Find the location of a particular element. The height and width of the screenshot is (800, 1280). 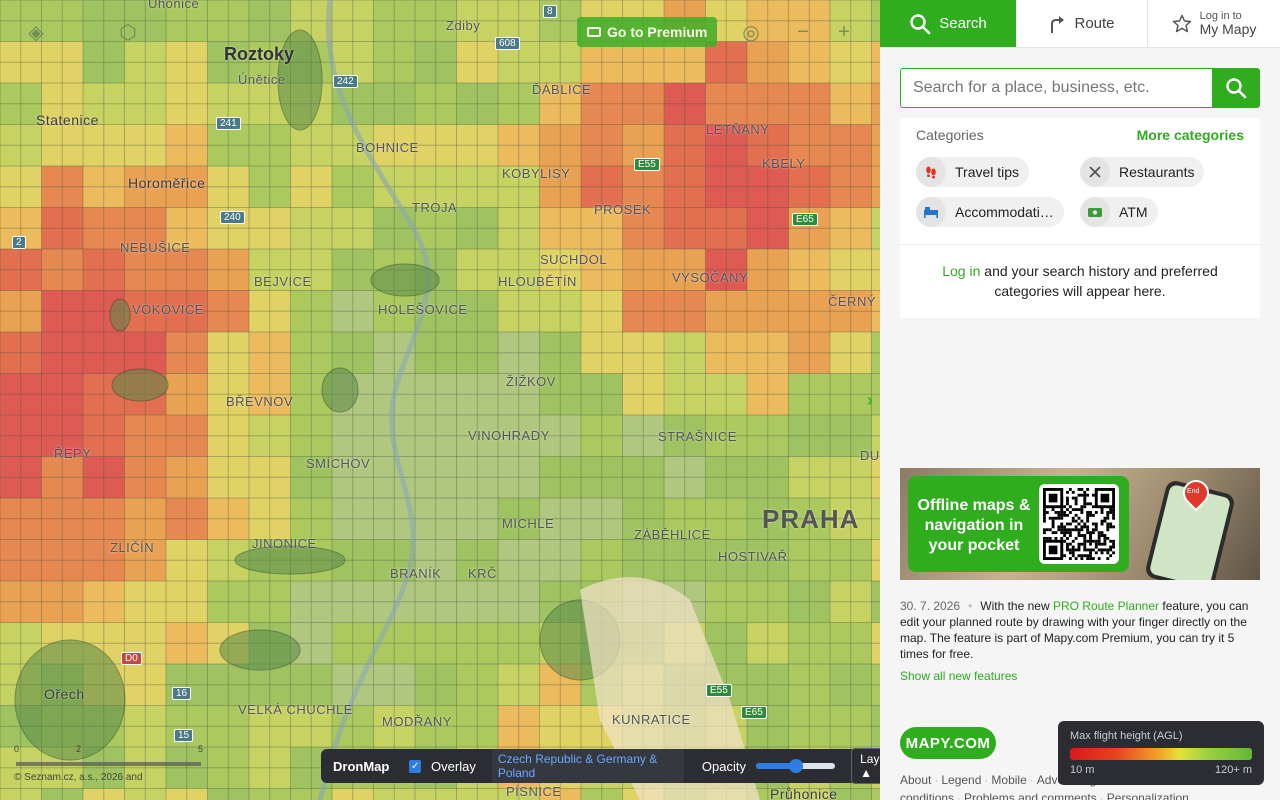

map-place-label: BOHNICE is located at coordinates (387, 147).